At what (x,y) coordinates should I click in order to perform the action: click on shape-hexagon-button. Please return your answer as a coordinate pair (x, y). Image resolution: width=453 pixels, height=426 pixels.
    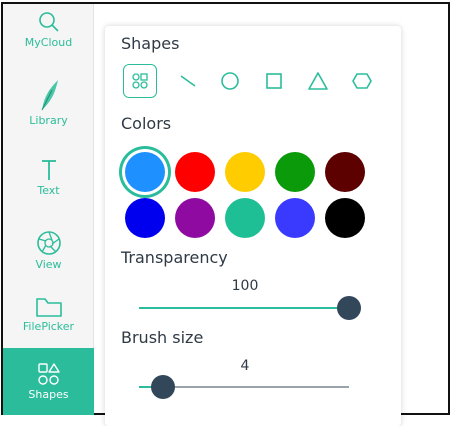
    Looking at the image, I should click on (362, 81).